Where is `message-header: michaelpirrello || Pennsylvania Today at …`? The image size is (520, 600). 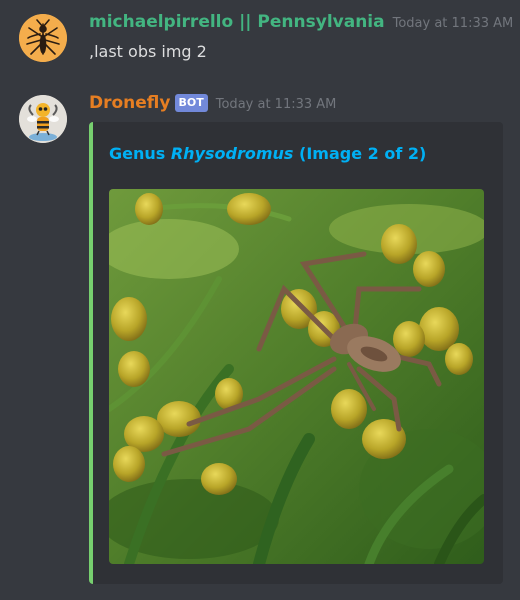
message-header: michaelpirrello || Pennsylvania Today at … is located at coordinates (301, 22).